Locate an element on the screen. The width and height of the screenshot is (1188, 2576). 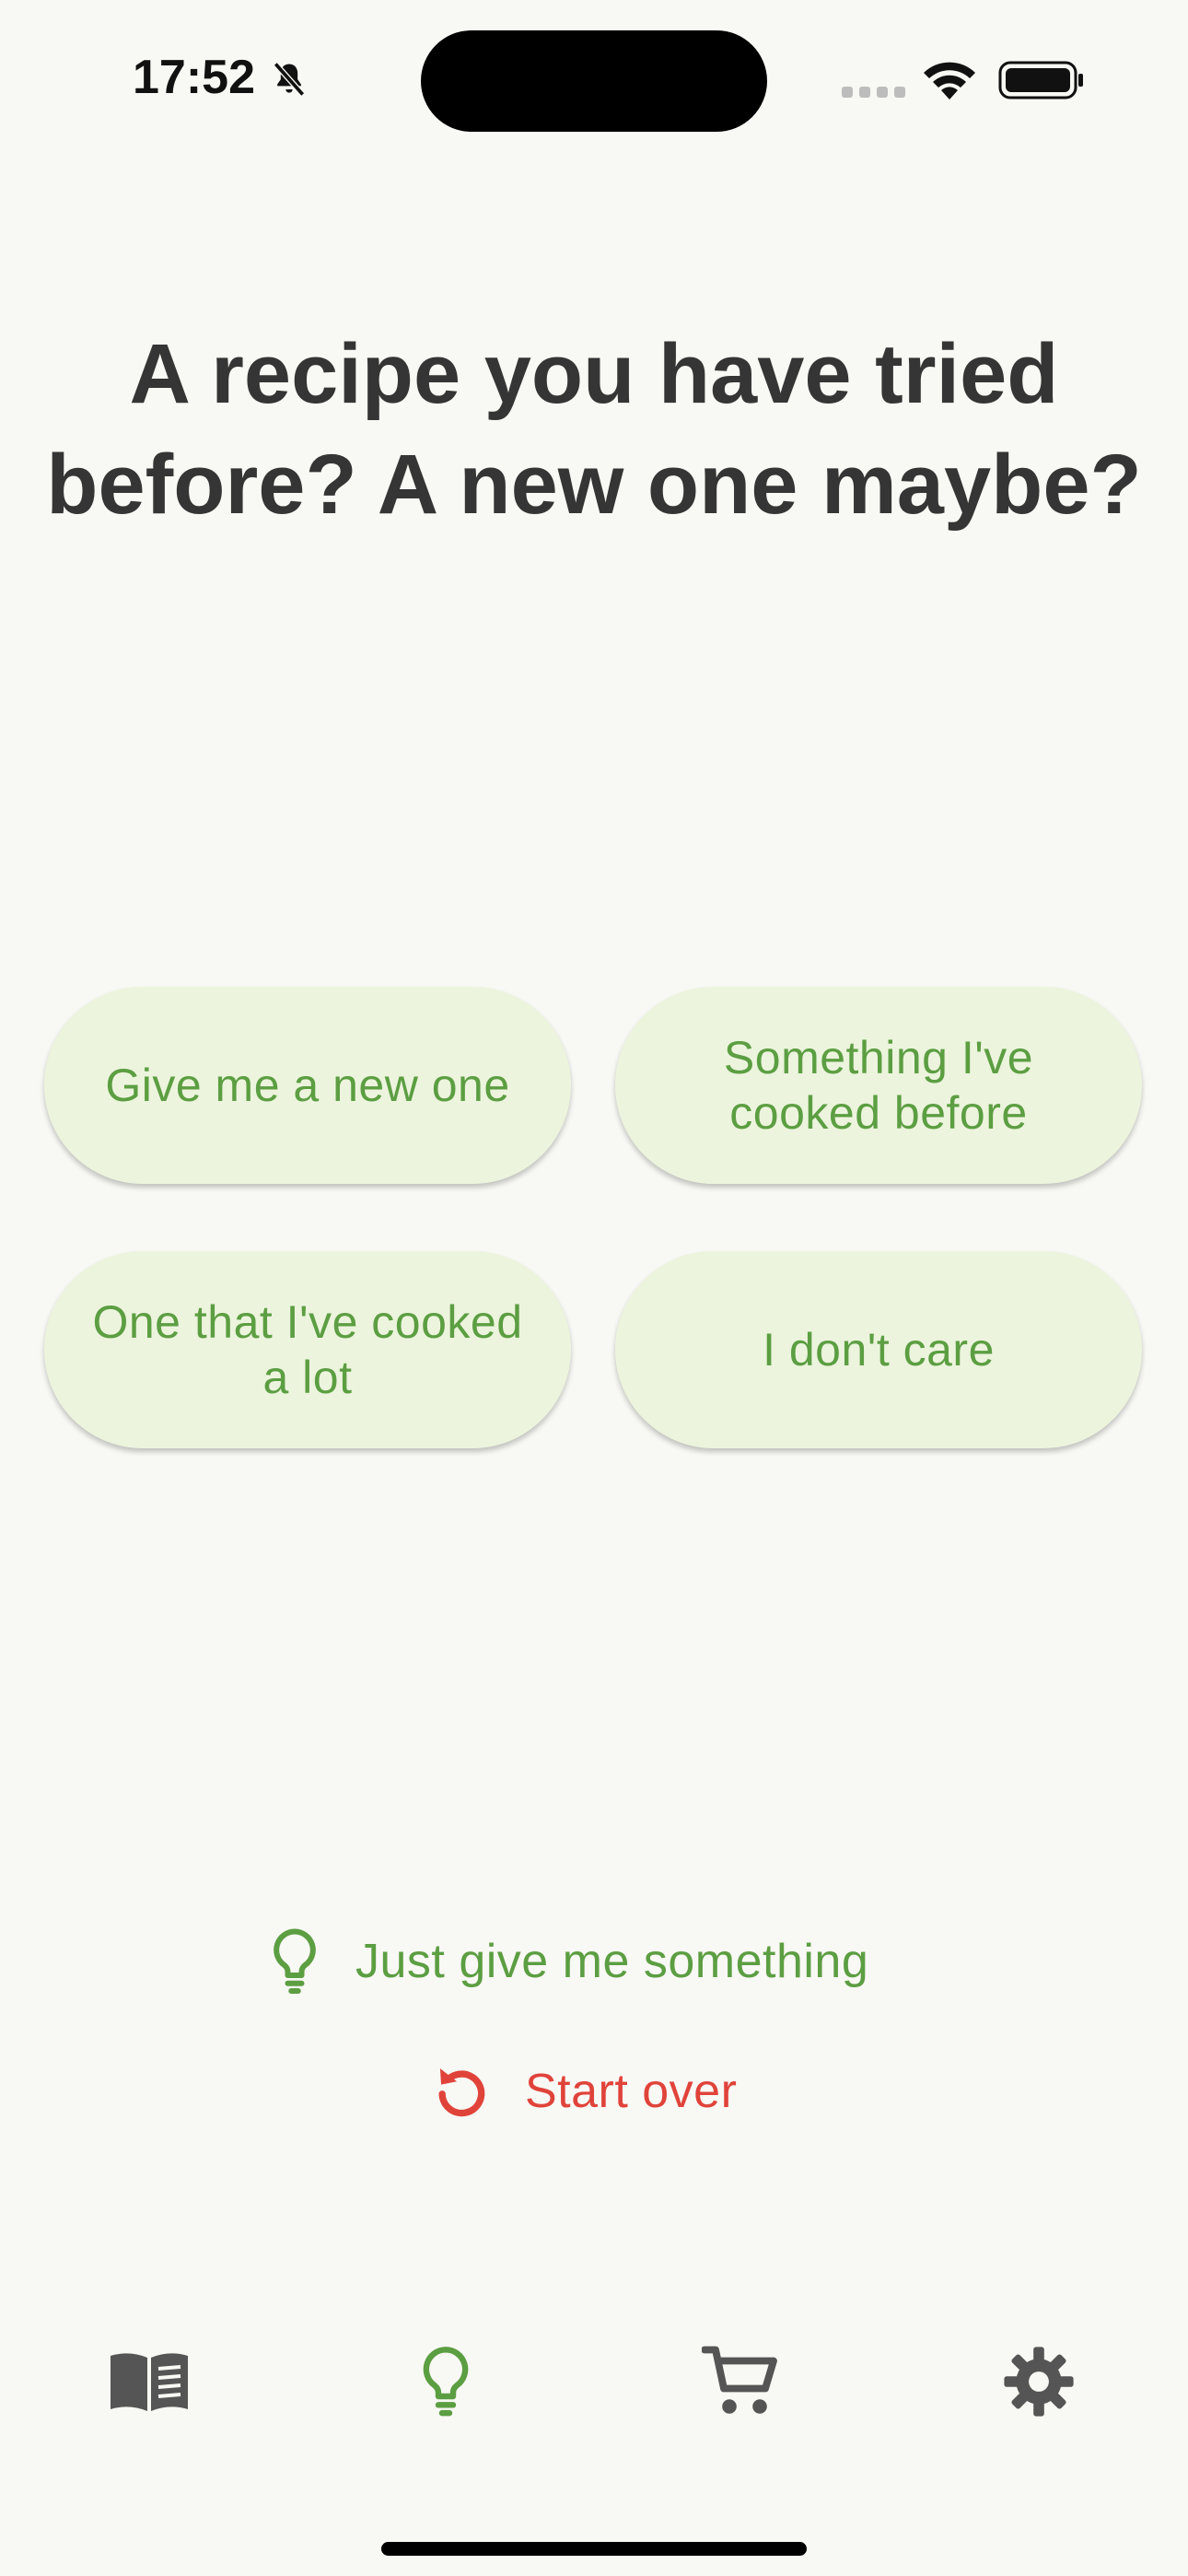
option-cooked-a-lot-button: One that I've cooked a lot is located at coordinates (307, 1349).